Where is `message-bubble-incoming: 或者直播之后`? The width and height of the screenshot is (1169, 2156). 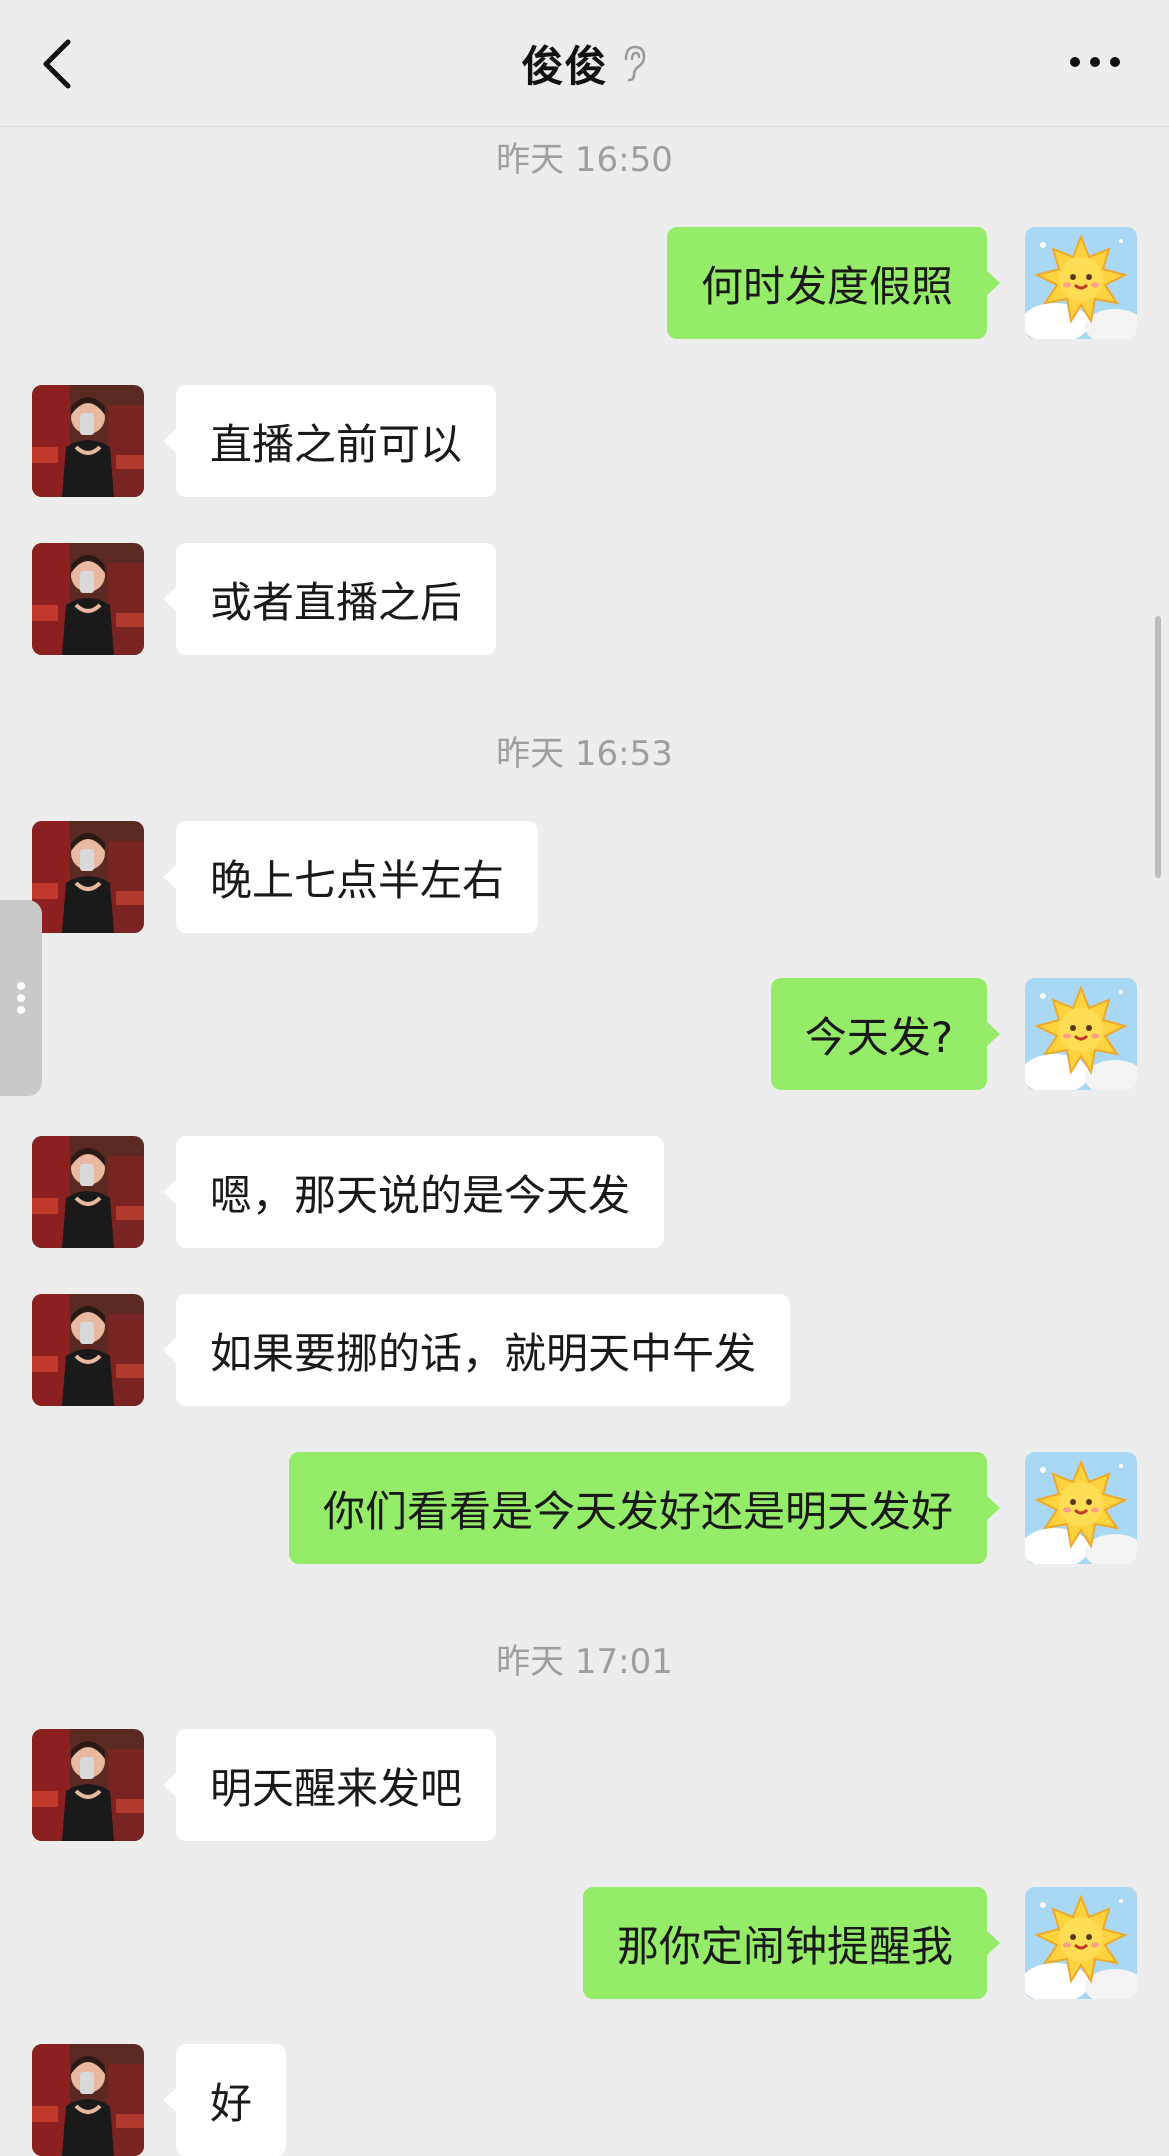
message-bubble-incoming: 或者直播之后 is located at coordinates (329, 599).